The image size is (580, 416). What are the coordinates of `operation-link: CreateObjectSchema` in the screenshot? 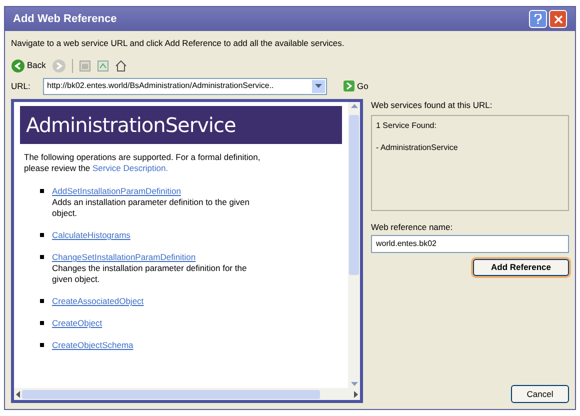 It's located at (93, 346).